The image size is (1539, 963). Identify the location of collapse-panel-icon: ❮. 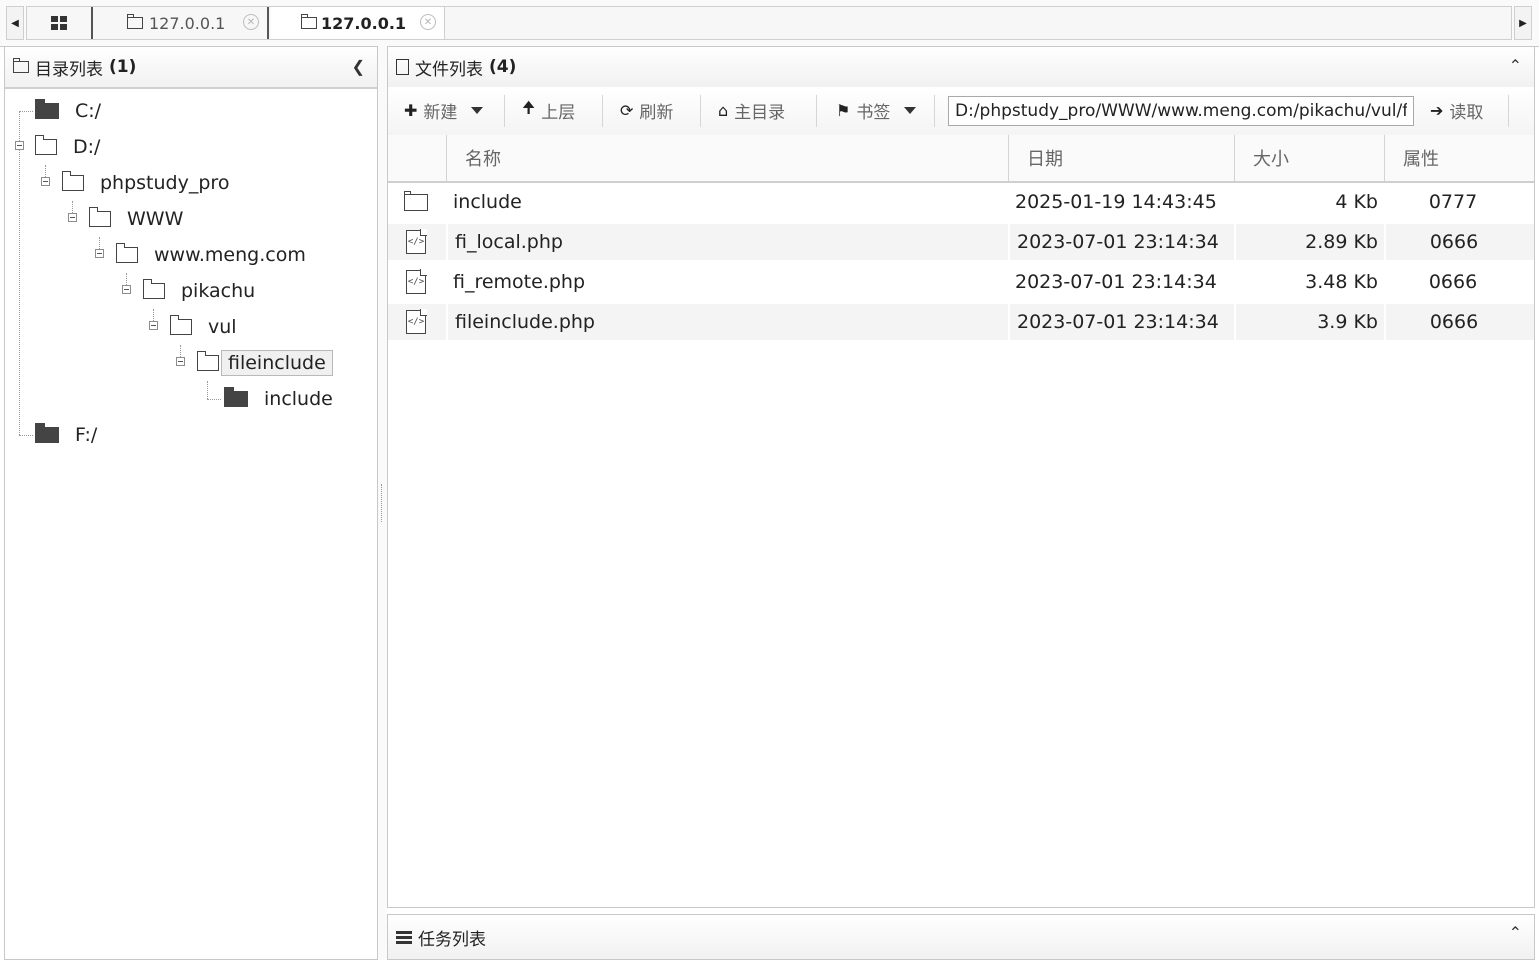
(358, 66).